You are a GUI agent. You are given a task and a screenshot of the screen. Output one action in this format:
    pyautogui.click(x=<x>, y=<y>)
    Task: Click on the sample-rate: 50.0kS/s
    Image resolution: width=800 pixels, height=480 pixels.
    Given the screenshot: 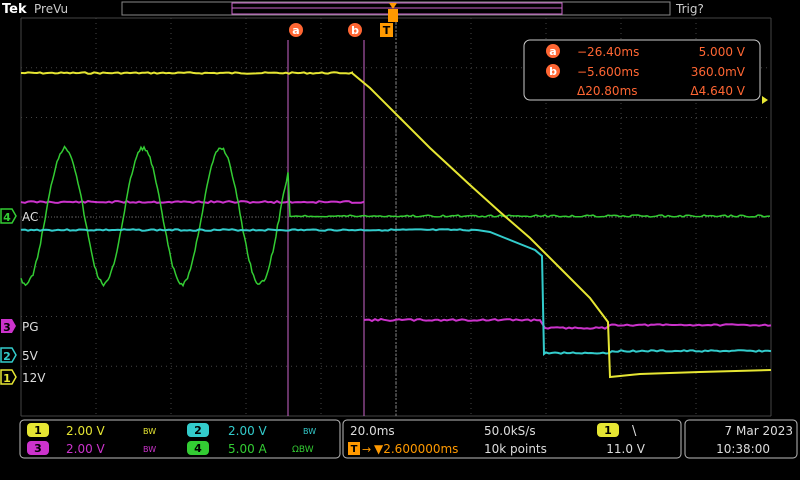 What is the action you would take?
    pyautogui.click(x=510, y=431)
    